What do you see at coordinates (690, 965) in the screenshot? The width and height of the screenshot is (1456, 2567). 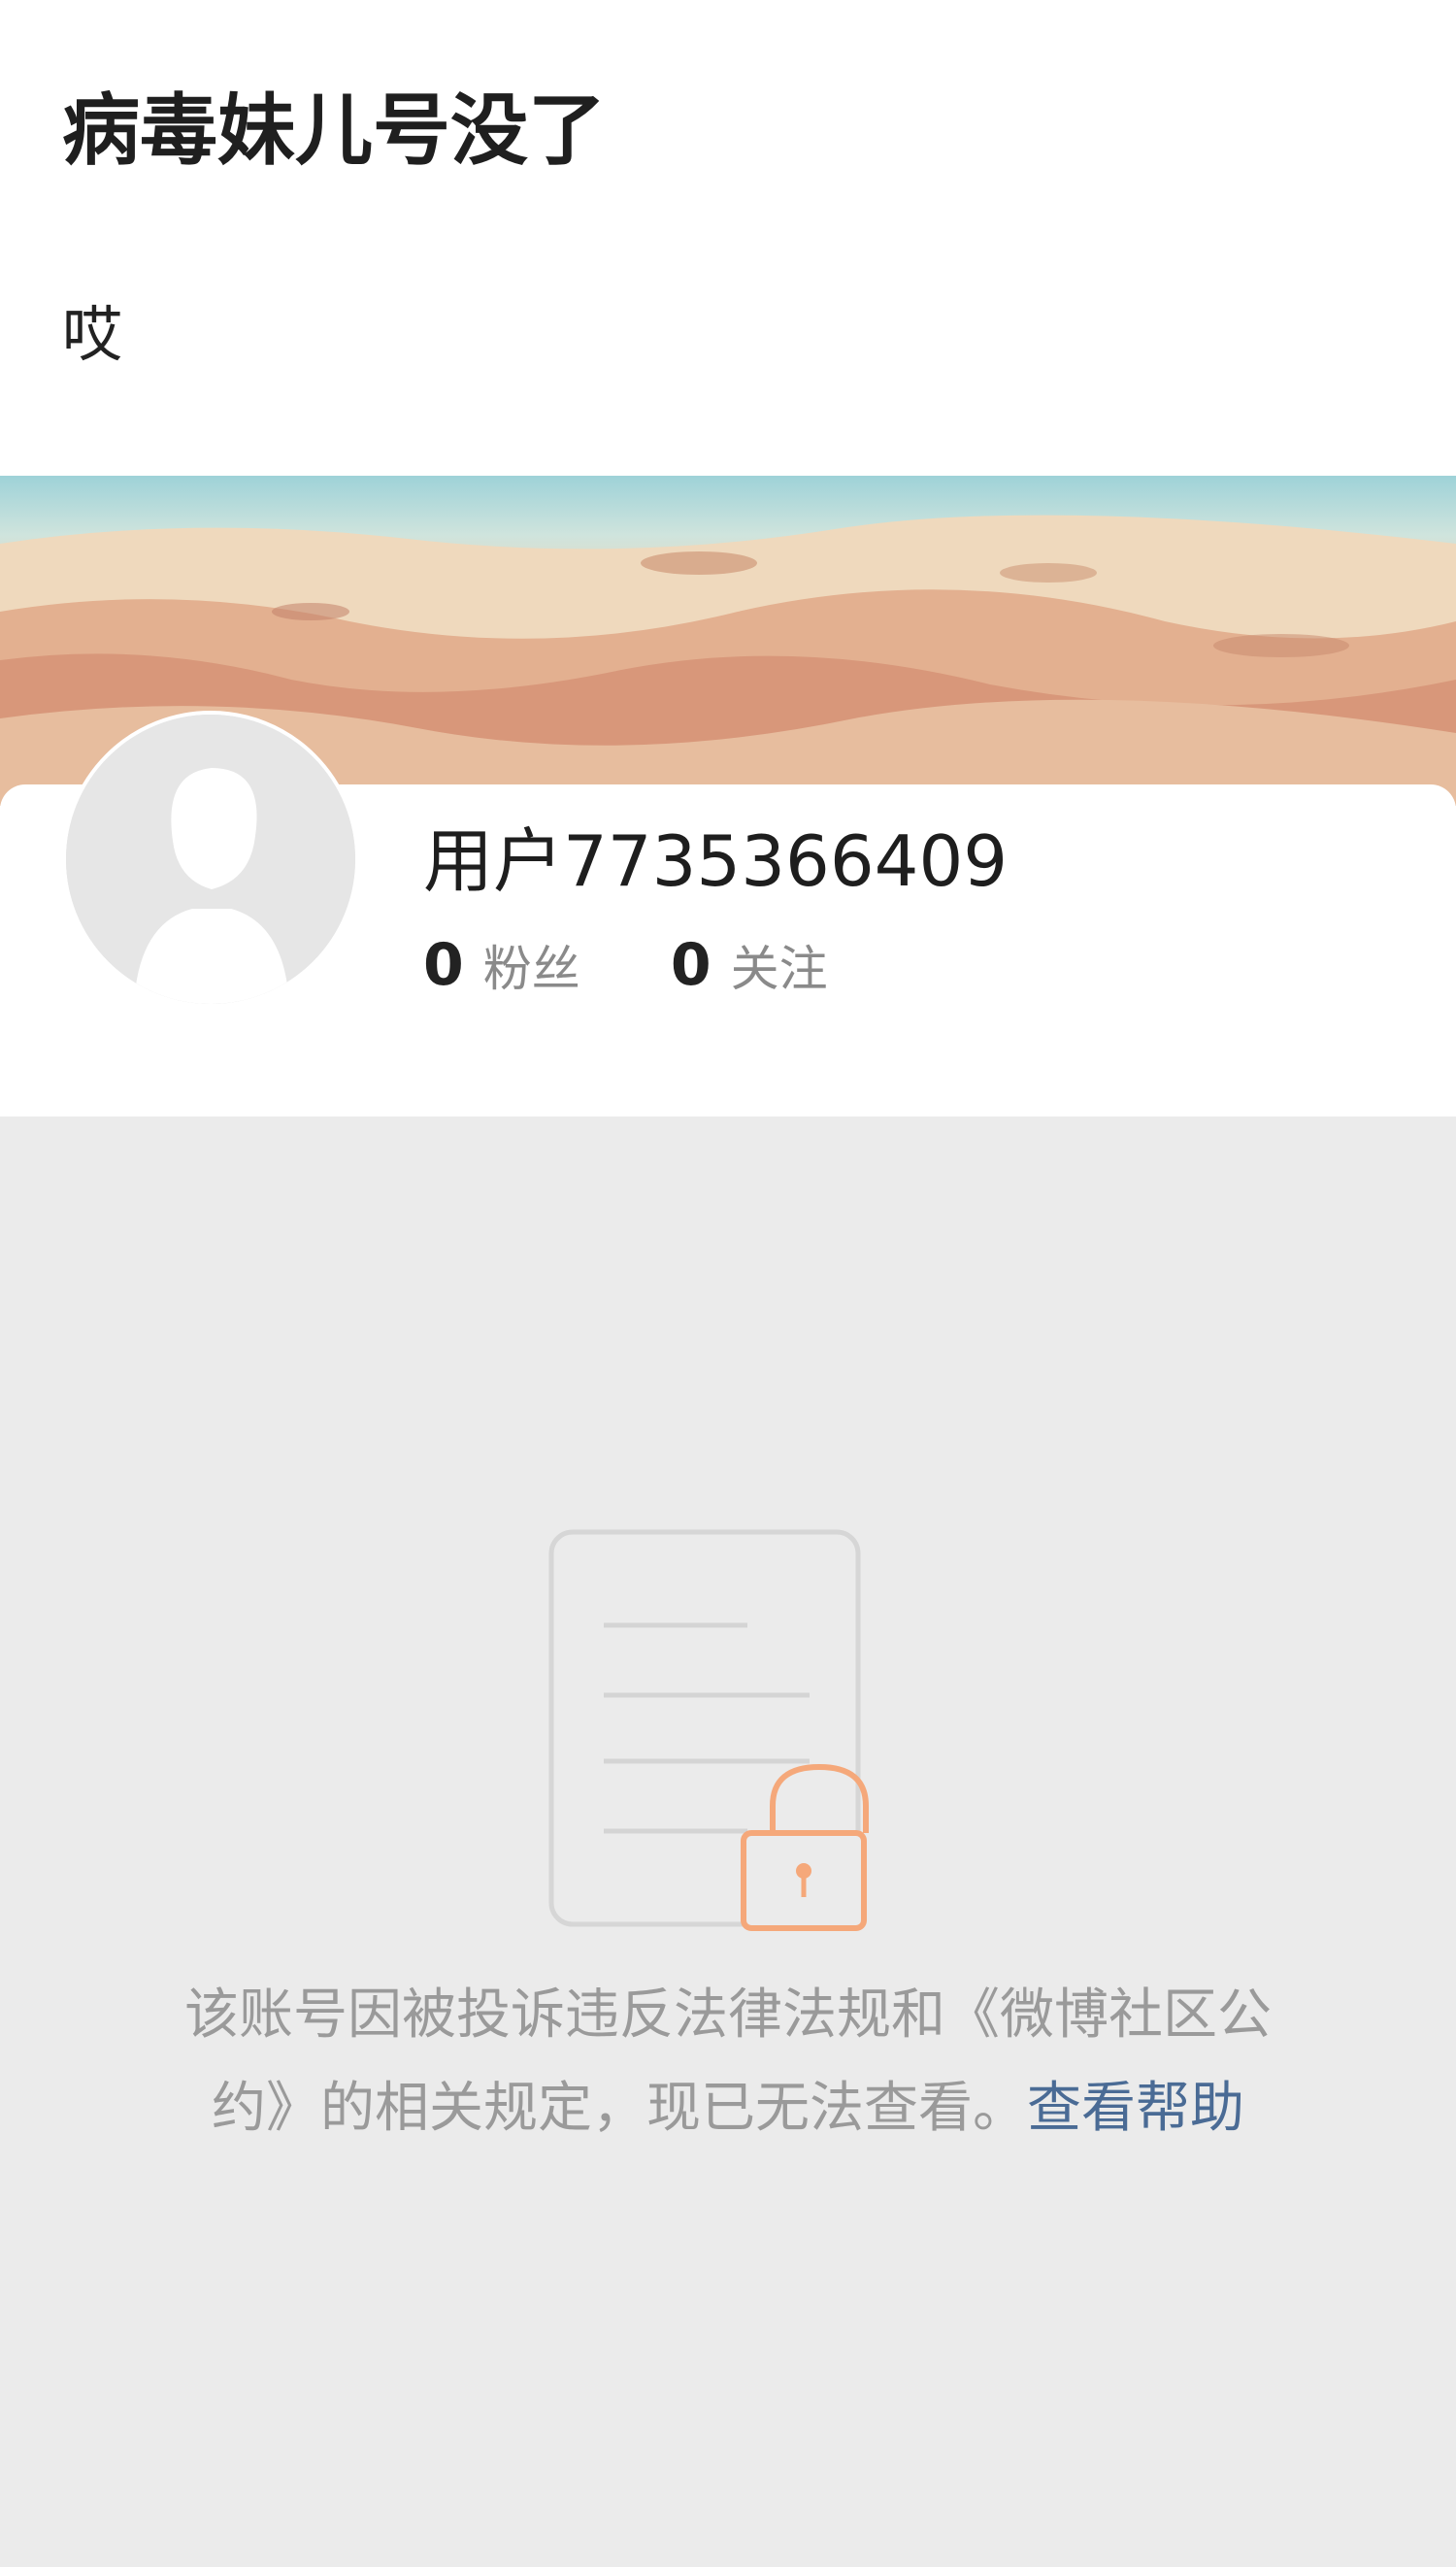 I see `following-count: 0` at bounding box center [690, 965].